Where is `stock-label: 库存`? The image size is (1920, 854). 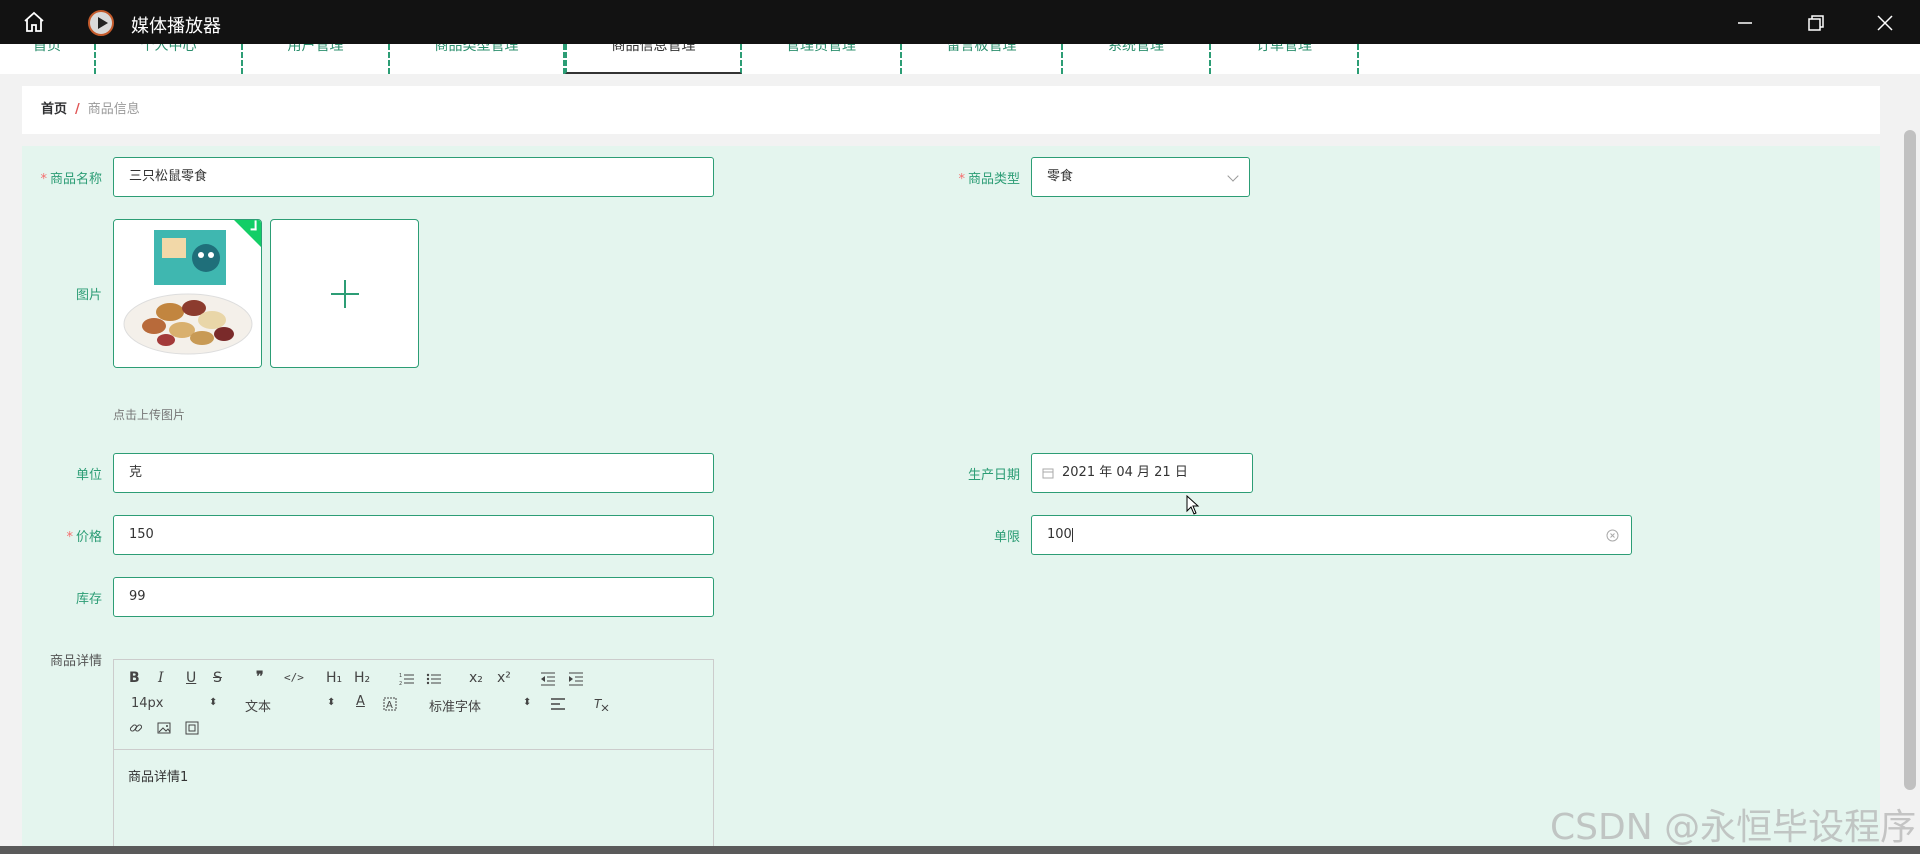
stock-label: 库存 is located at coordinates (88, 599).